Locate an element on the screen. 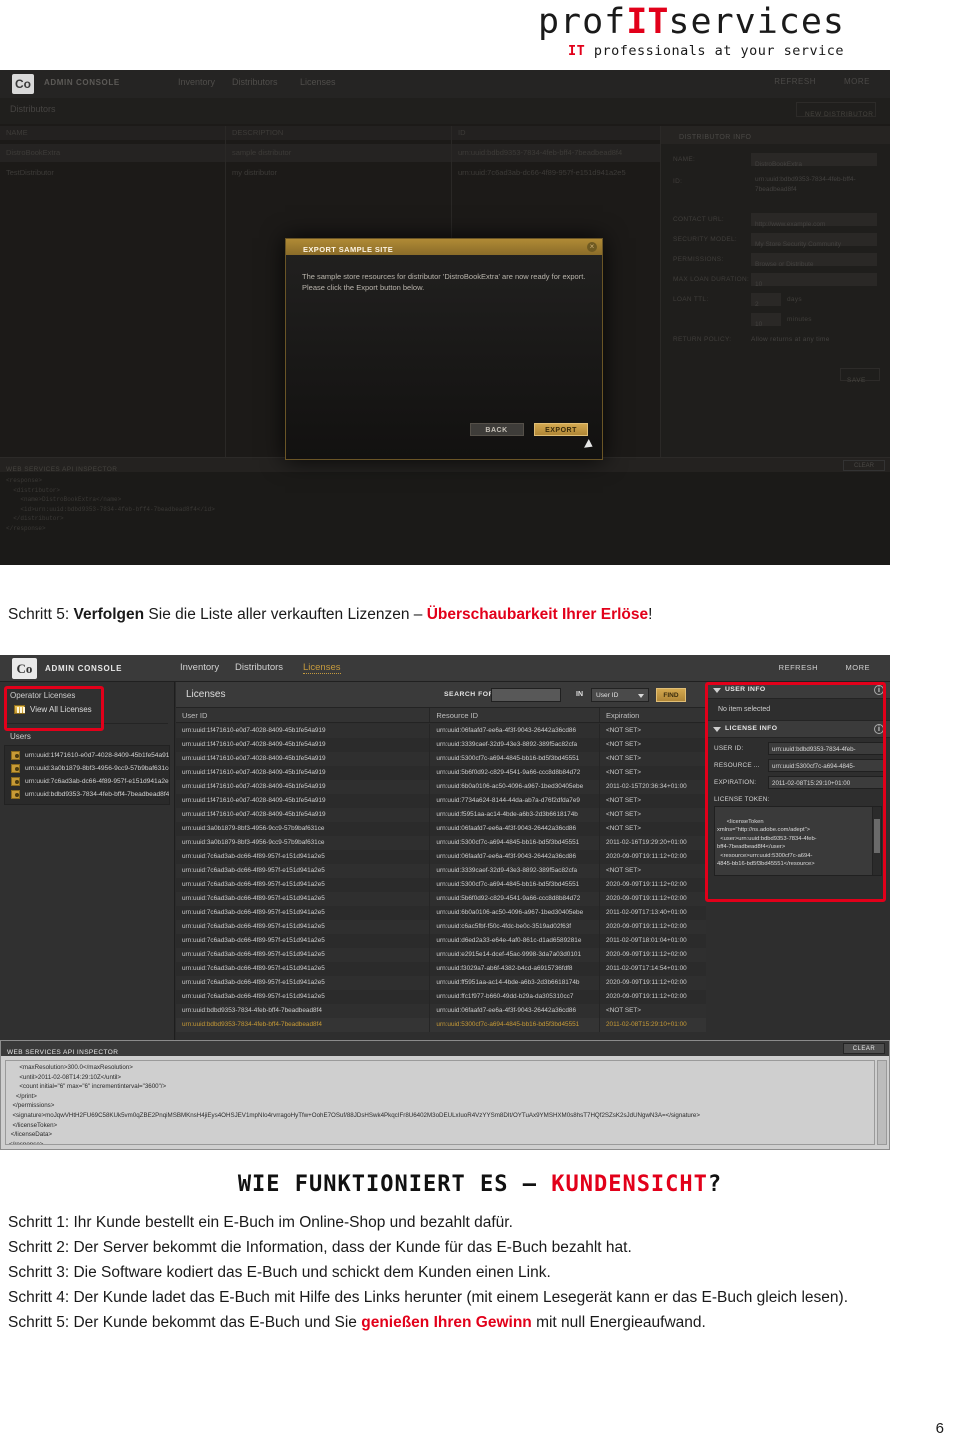 Image resolution: width=960 pixels, height=1447 pixels. s2-nav-inventory: Inventory is located at coordinates (199, 667).